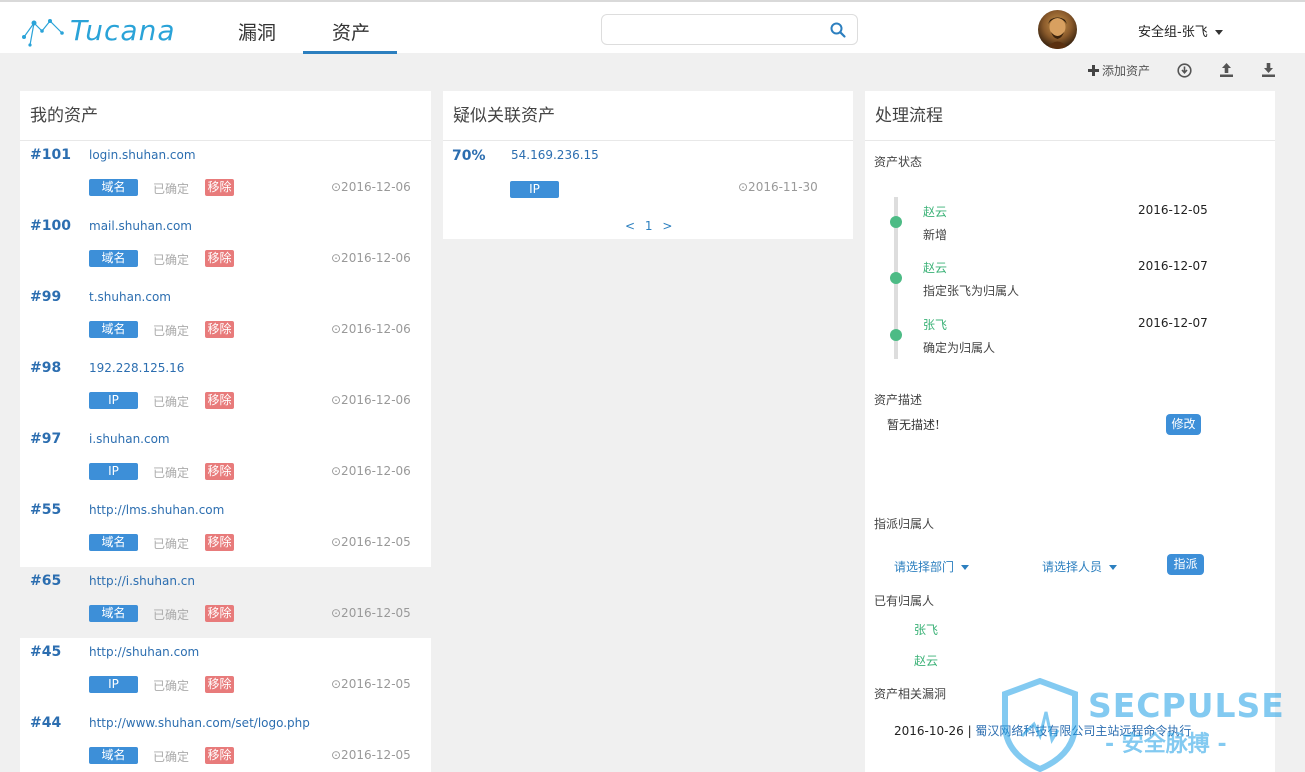 Image resolution: width=1305 pixels, height=772 pixels. Describe the element at coordinates (113, 684) in the screenshot. I see `type-tag: IP` at that location.